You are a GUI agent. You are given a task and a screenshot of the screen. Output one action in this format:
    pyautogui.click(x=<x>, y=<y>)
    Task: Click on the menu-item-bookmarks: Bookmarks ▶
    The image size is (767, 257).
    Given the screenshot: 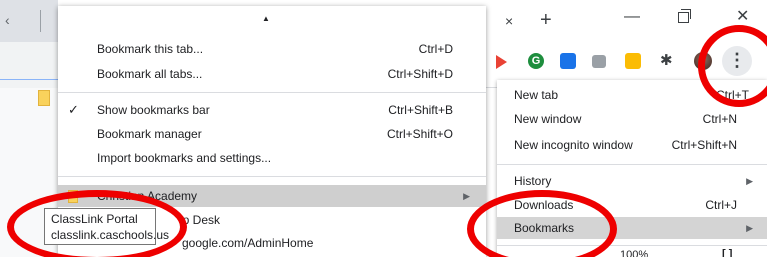 What is the action you would take?
    pyautogui.click(x=632, y=228)
    